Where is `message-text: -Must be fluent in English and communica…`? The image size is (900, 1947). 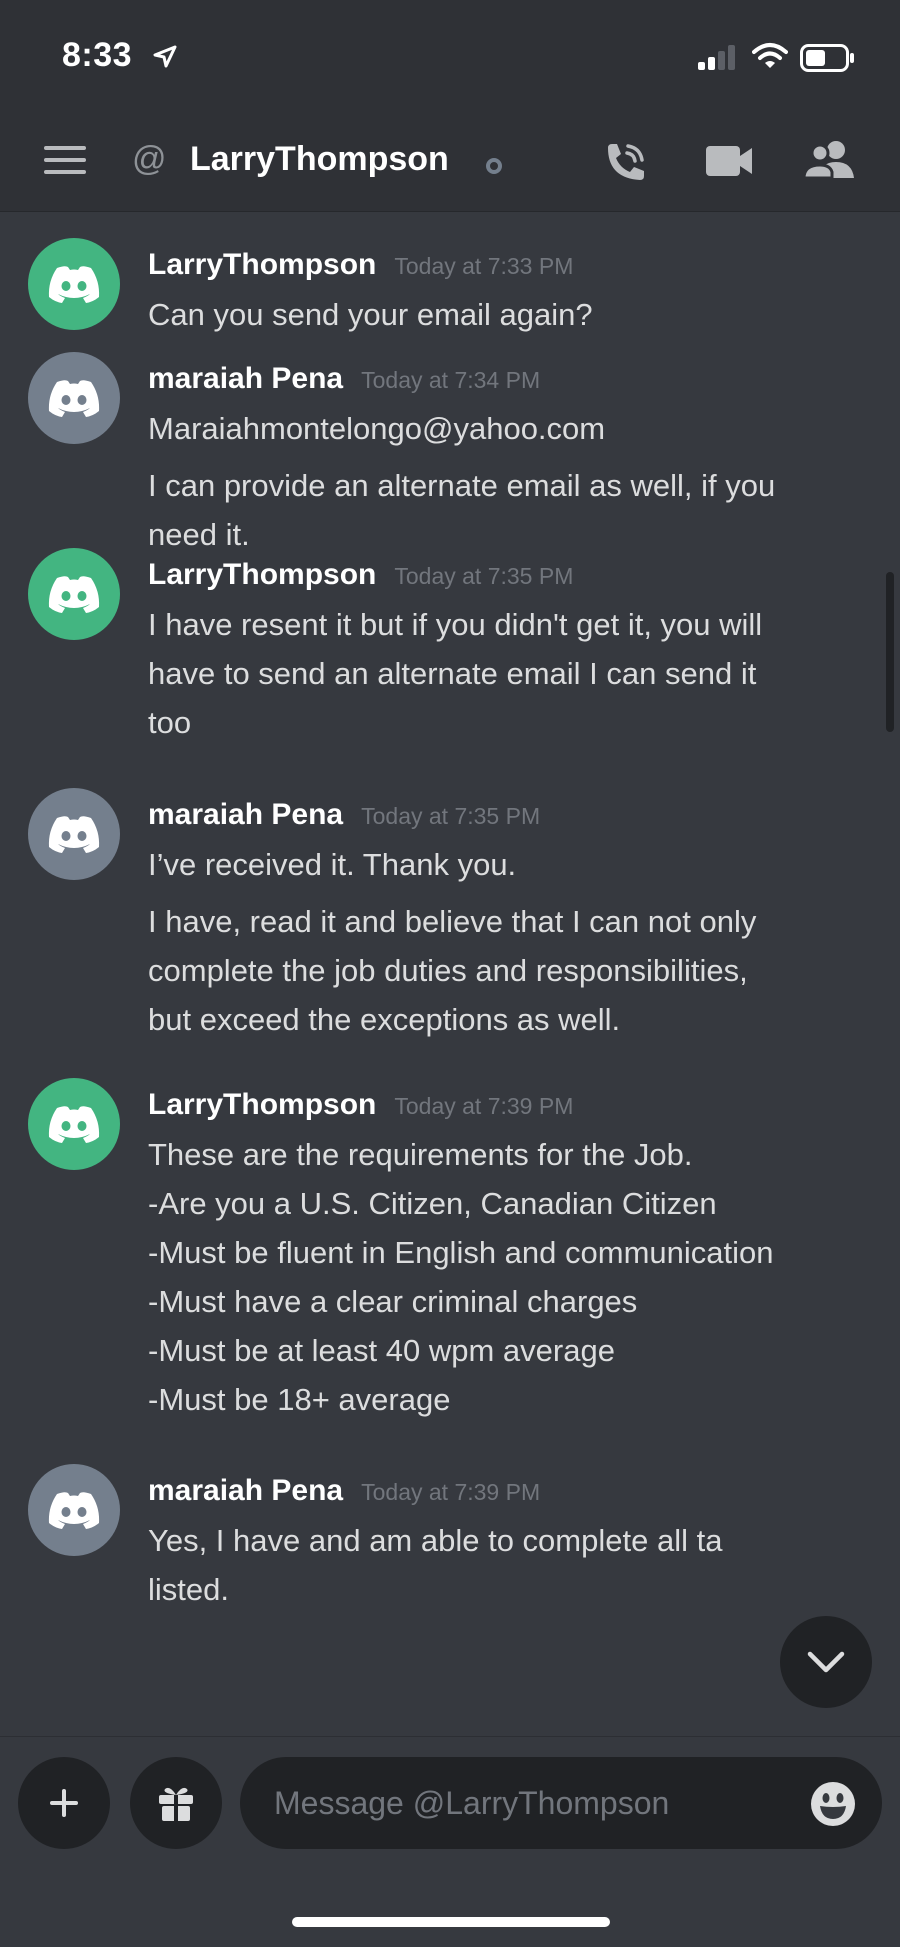 message-text: -Must be fluent in English and communica… is located at coordinates (461, 1252).